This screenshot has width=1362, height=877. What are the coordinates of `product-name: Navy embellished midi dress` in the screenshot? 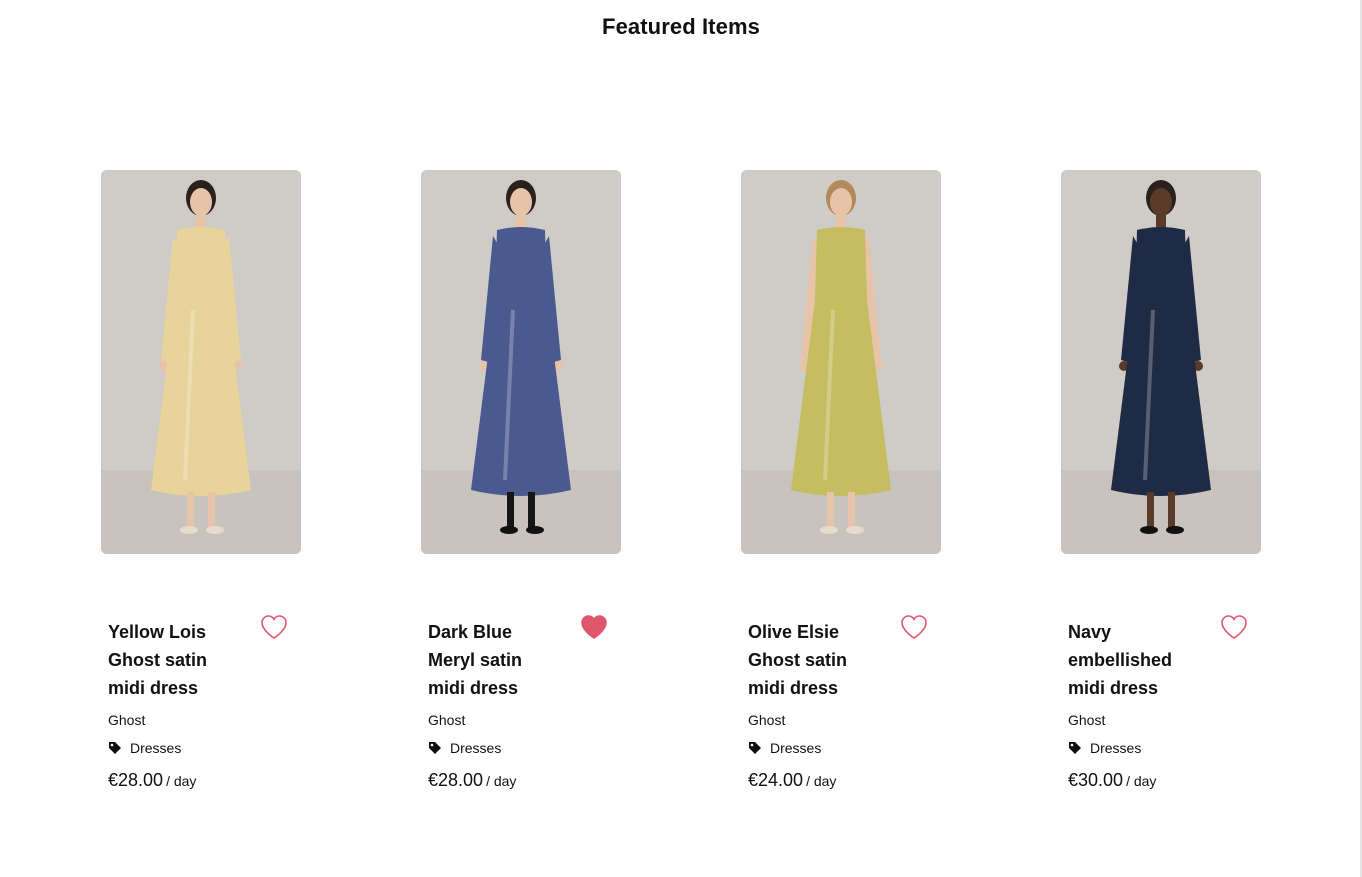 It's located at (1133, 660).